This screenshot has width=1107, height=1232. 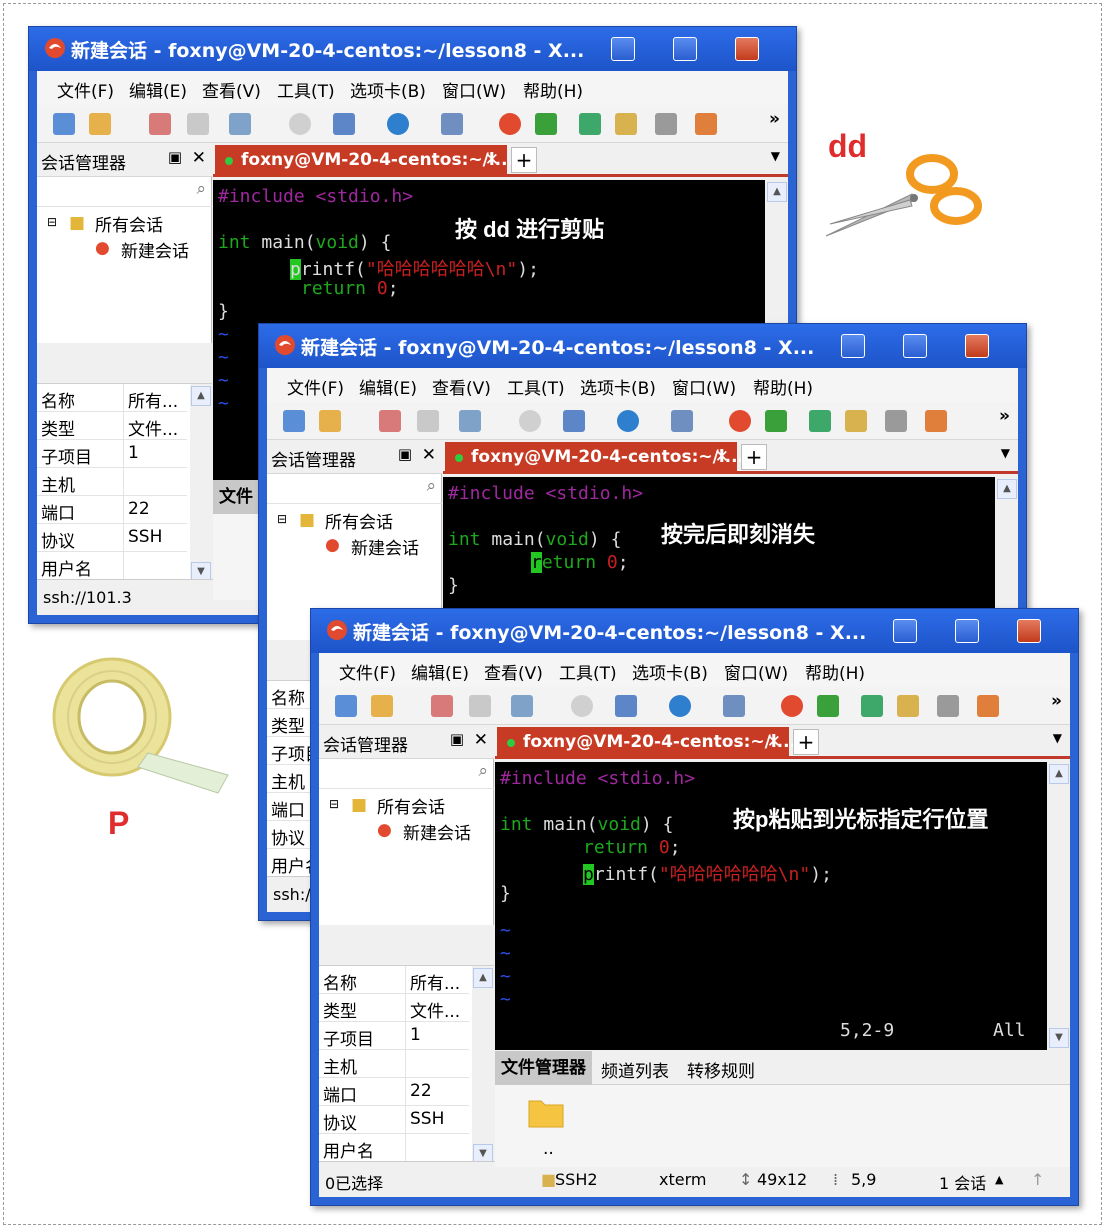 I want to click on parent-dir-entry: .., so click(x=548, y=1149).